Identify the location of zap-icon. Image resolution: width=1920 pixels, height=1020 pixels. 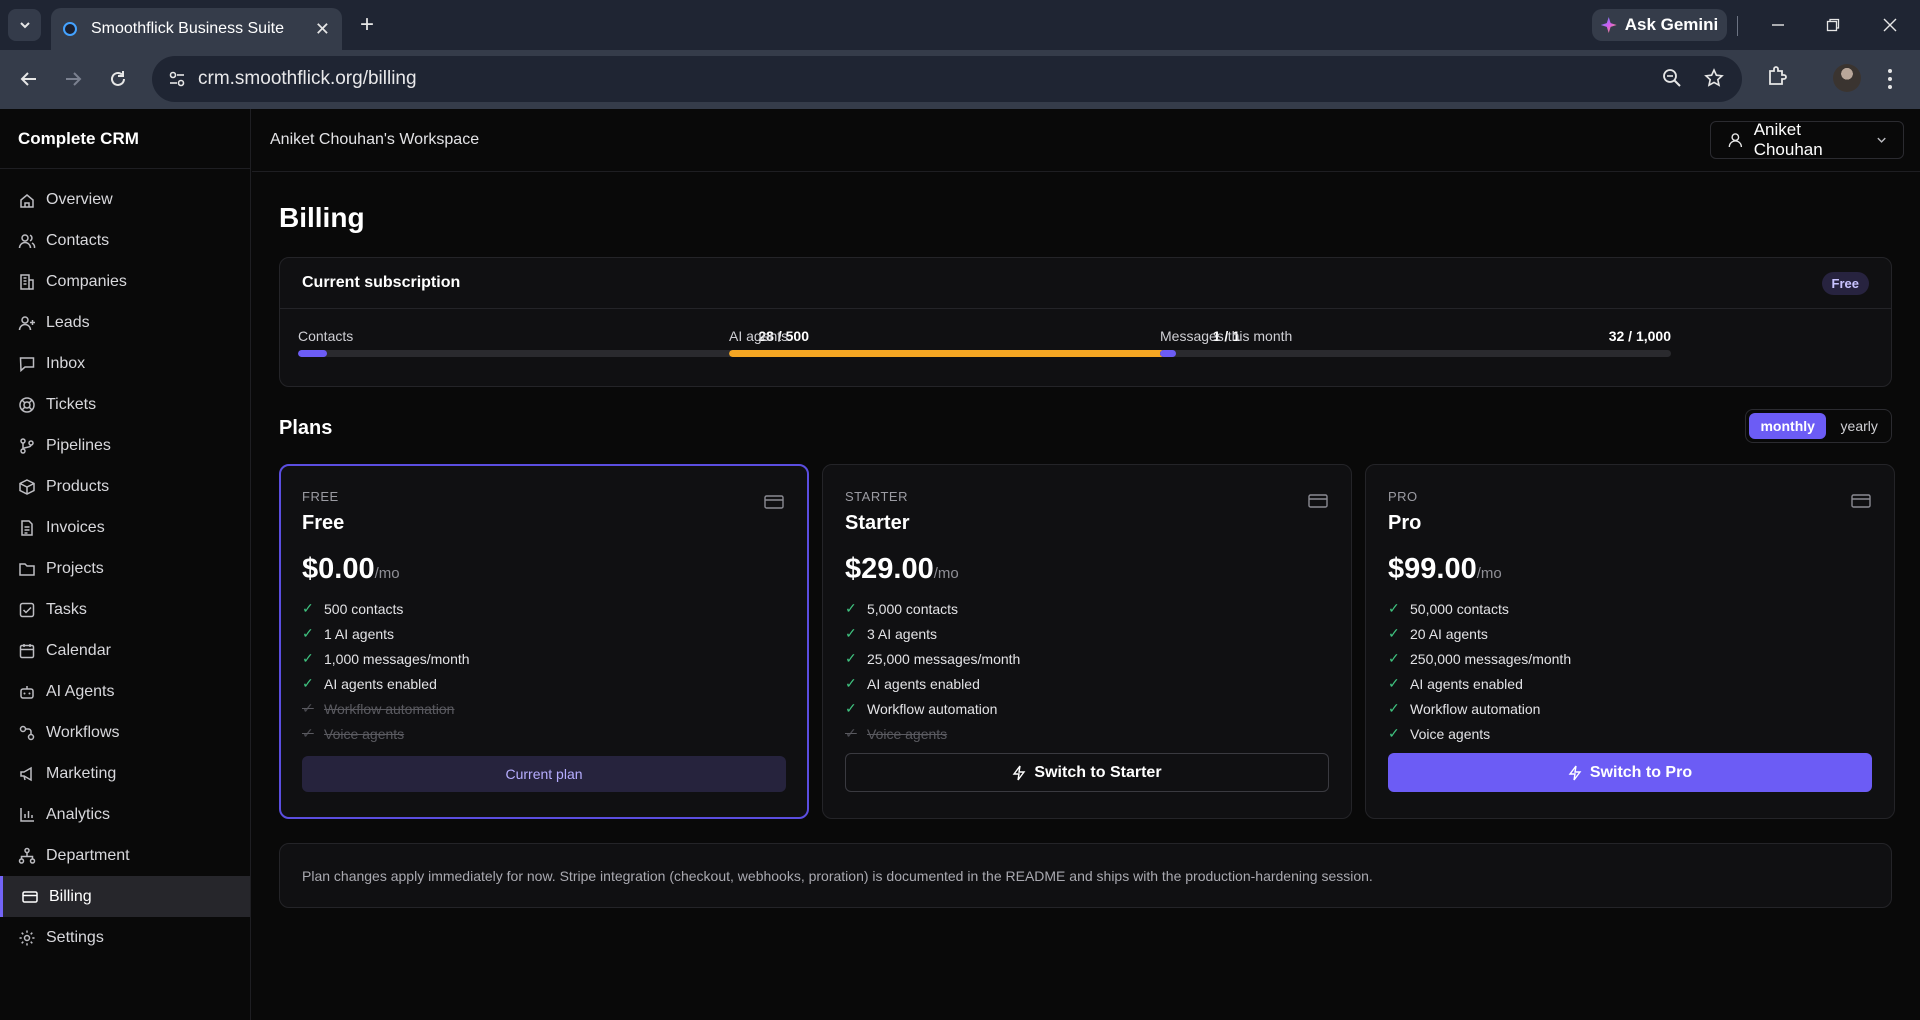
(1019, 772).